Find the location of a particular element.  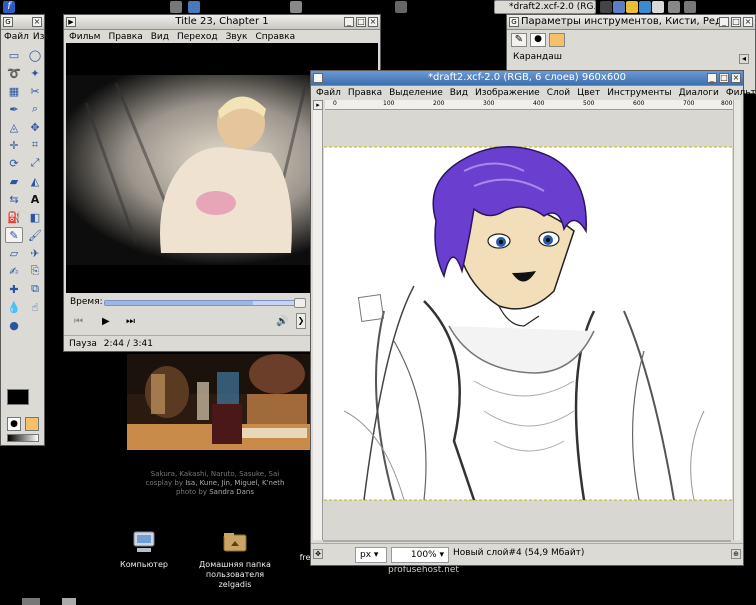

move-icon: ✥ is located at coordinates (35, 127).